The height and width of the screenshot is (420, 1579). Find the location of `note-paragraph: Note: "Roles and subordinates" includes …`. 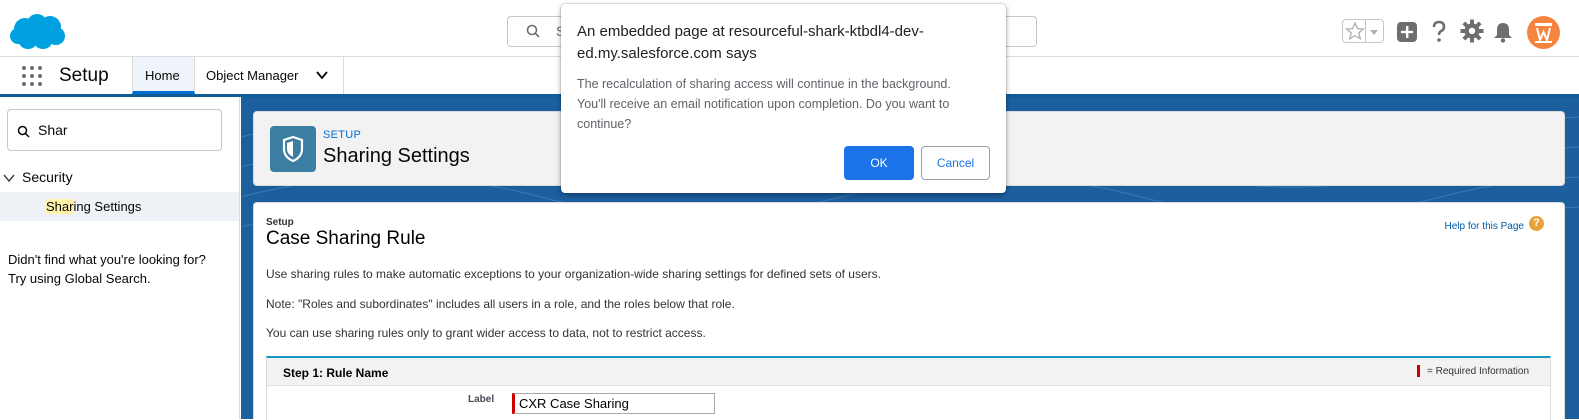

note-paragraph: Note: "Roles and subordinates" includes … is located at coordinates (500, 304).